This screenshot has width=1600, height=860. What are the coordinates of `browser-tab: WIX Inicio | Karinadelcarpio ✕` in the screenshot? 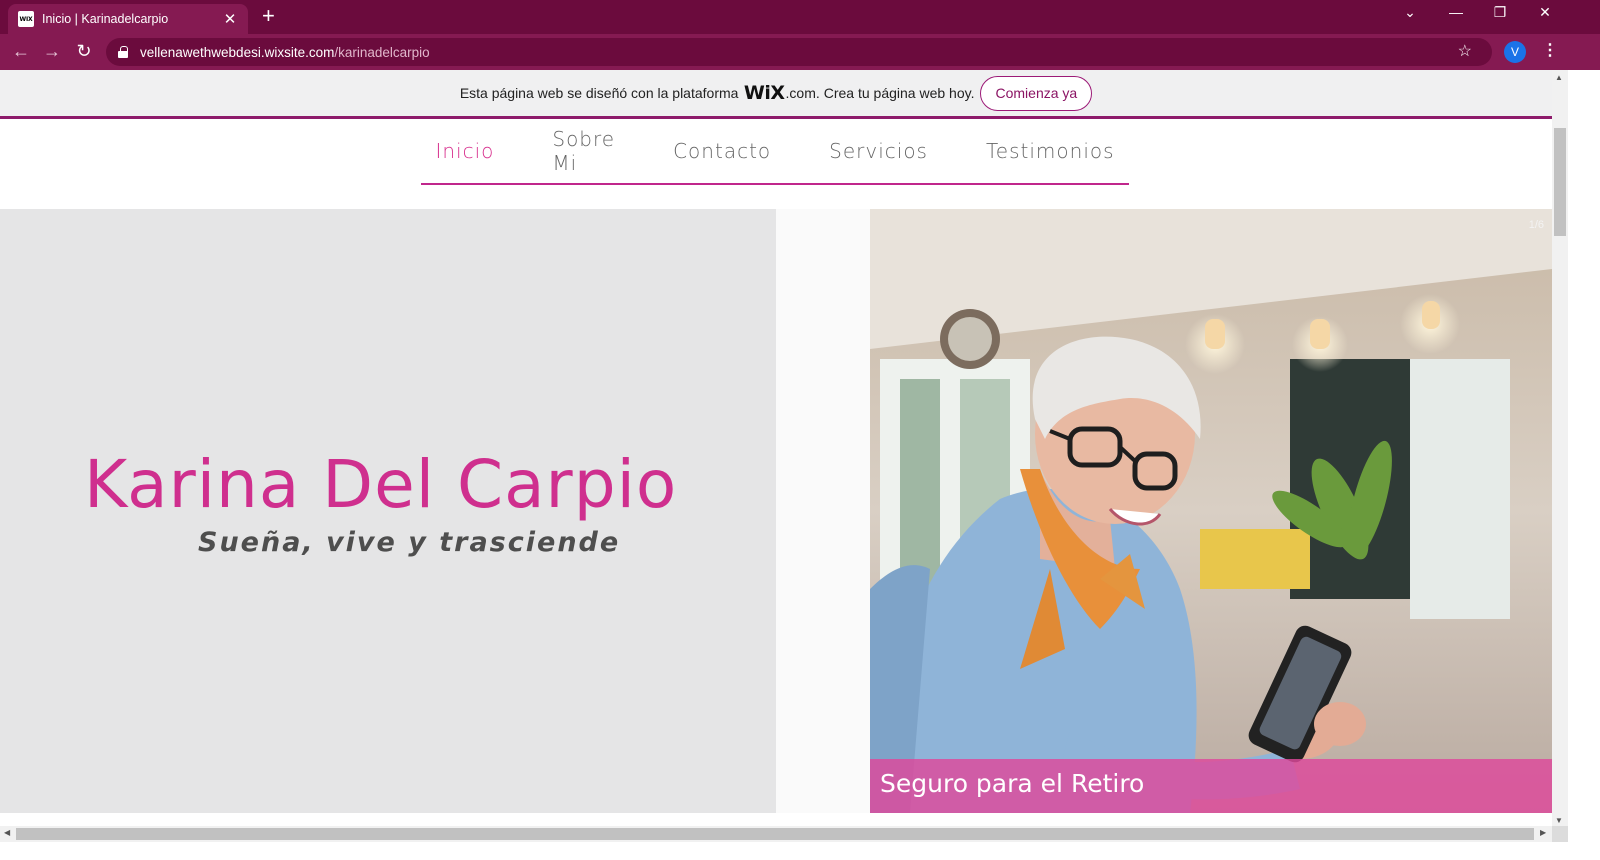 It's located at (128, 19).